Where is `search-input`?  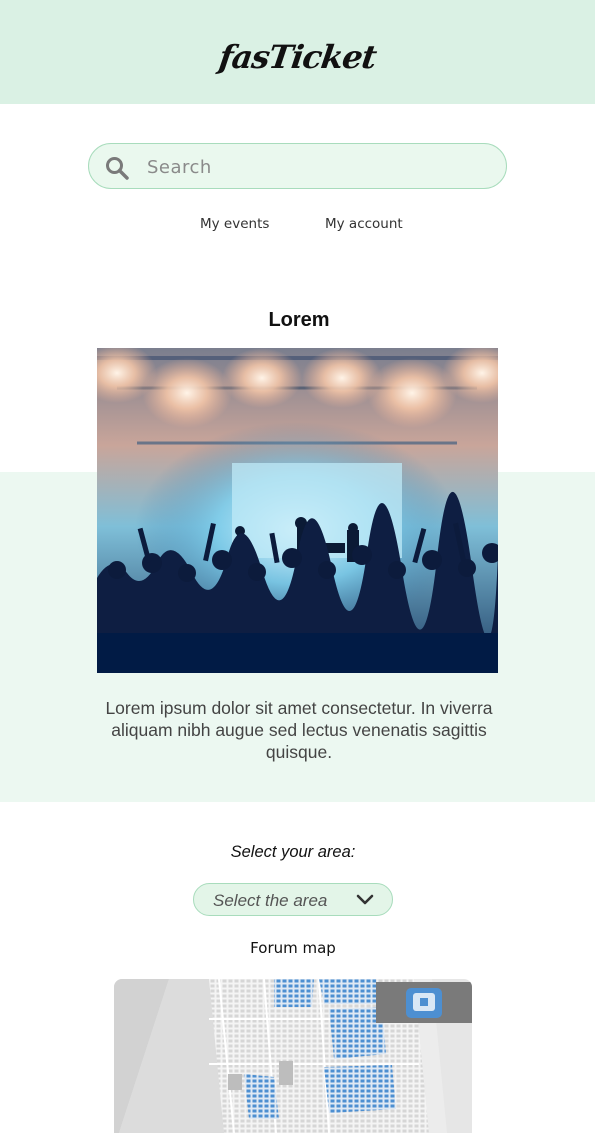 search-input is located at coordinates (317, 167).